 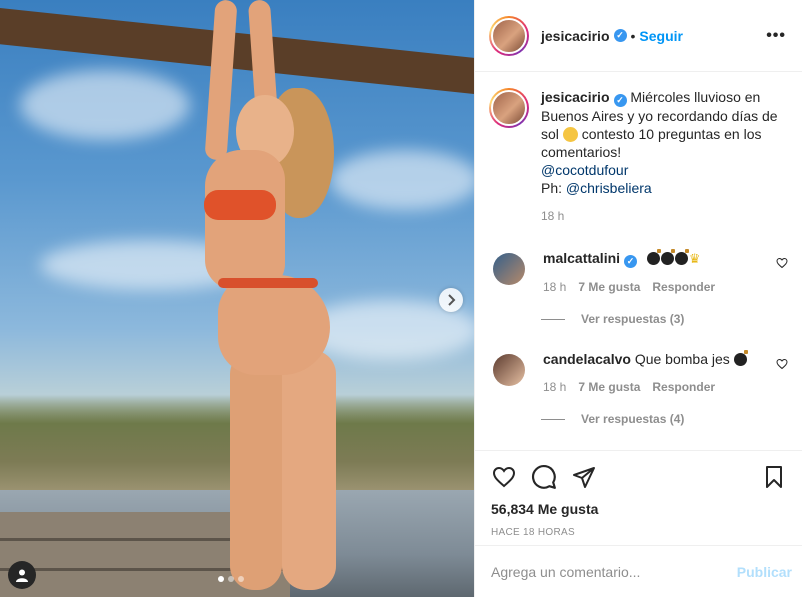 I want to click on hips, so click(x=274, y=325).